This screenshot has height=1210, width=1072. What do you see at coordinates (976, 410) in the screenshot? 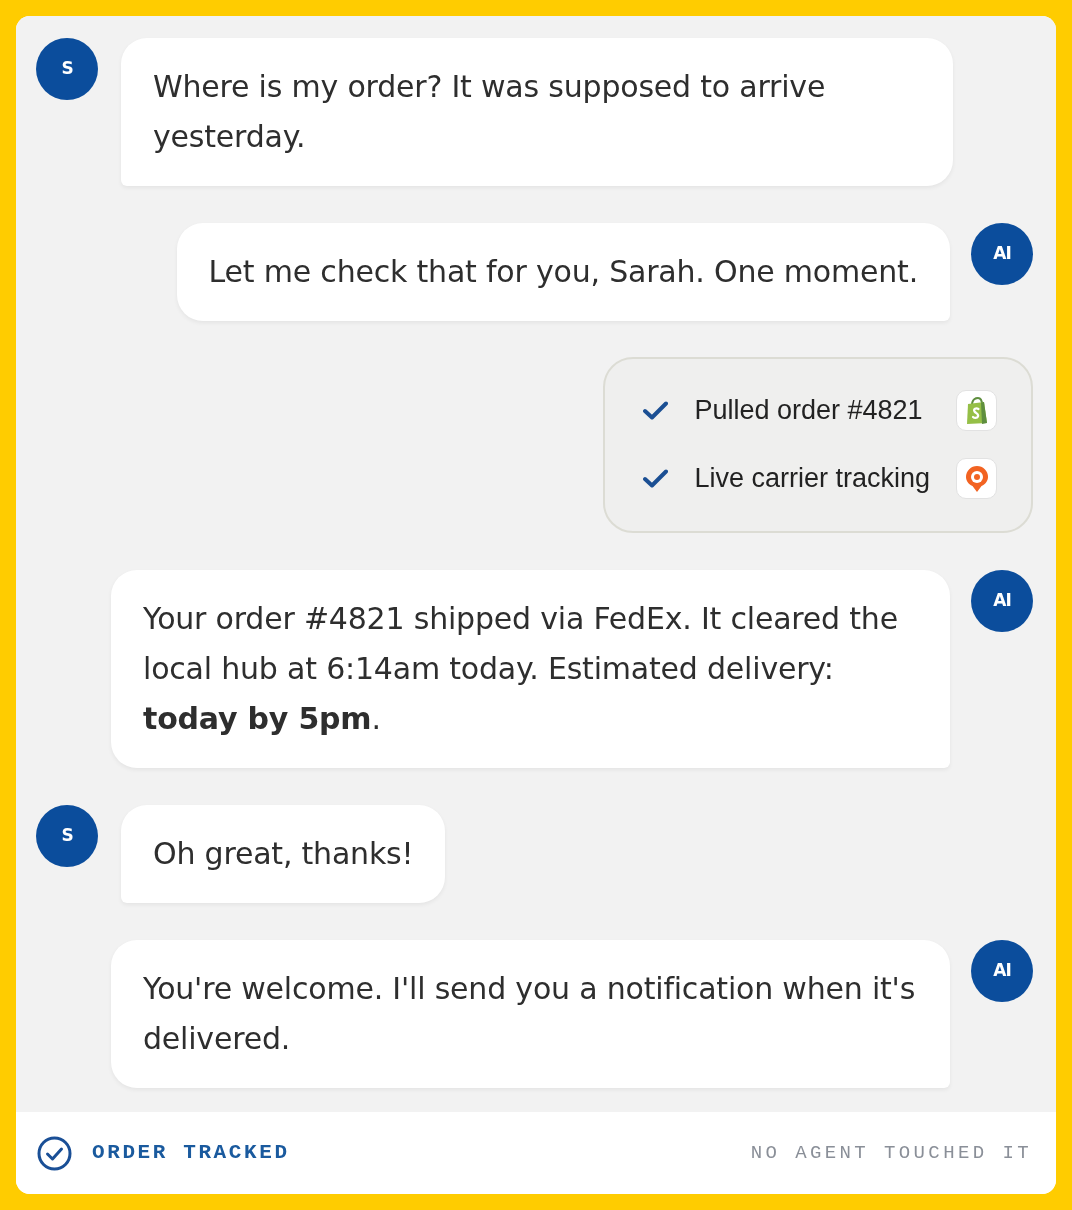
I see `shopping-bag-icon` at bounding box center [976, 410].